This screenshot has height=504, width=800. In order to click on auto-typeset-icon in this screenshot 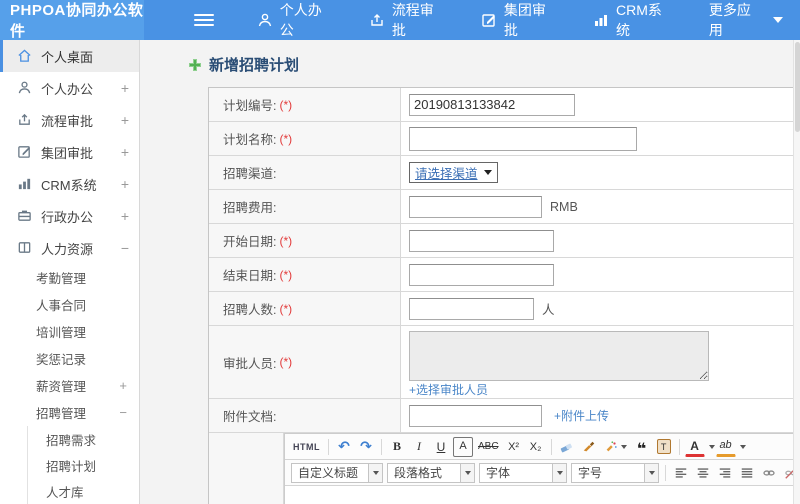, I will do `click(615, 447)`.